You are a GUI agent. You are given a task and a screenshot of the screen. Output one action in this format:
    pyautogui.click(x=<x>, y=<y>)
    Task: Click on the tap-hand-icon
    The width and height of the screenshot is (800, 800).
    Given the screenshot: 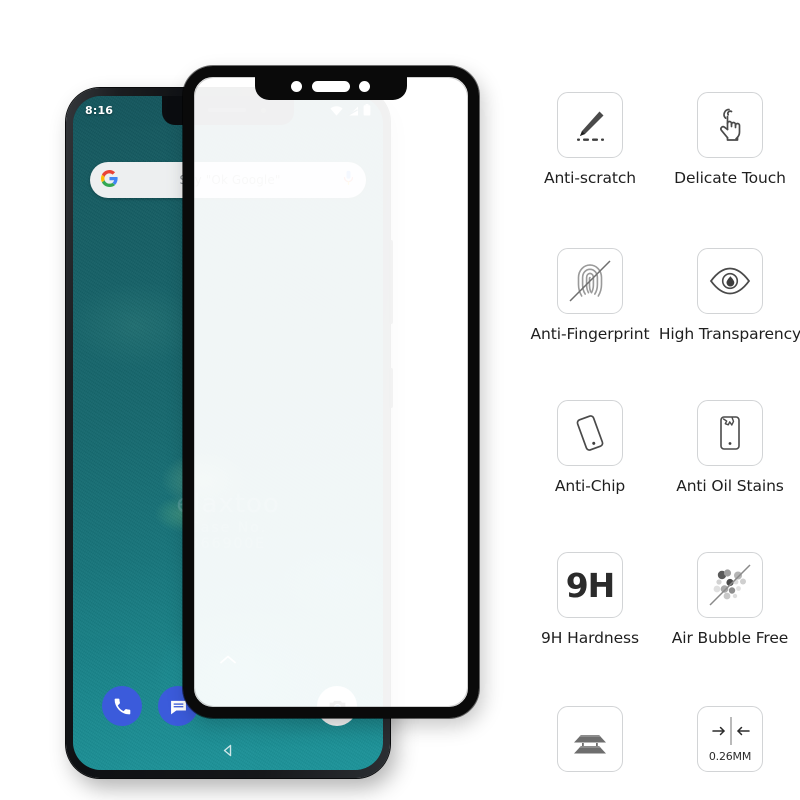 What is the action you would take?
    pyautogui.click(x=730, y=125)
    